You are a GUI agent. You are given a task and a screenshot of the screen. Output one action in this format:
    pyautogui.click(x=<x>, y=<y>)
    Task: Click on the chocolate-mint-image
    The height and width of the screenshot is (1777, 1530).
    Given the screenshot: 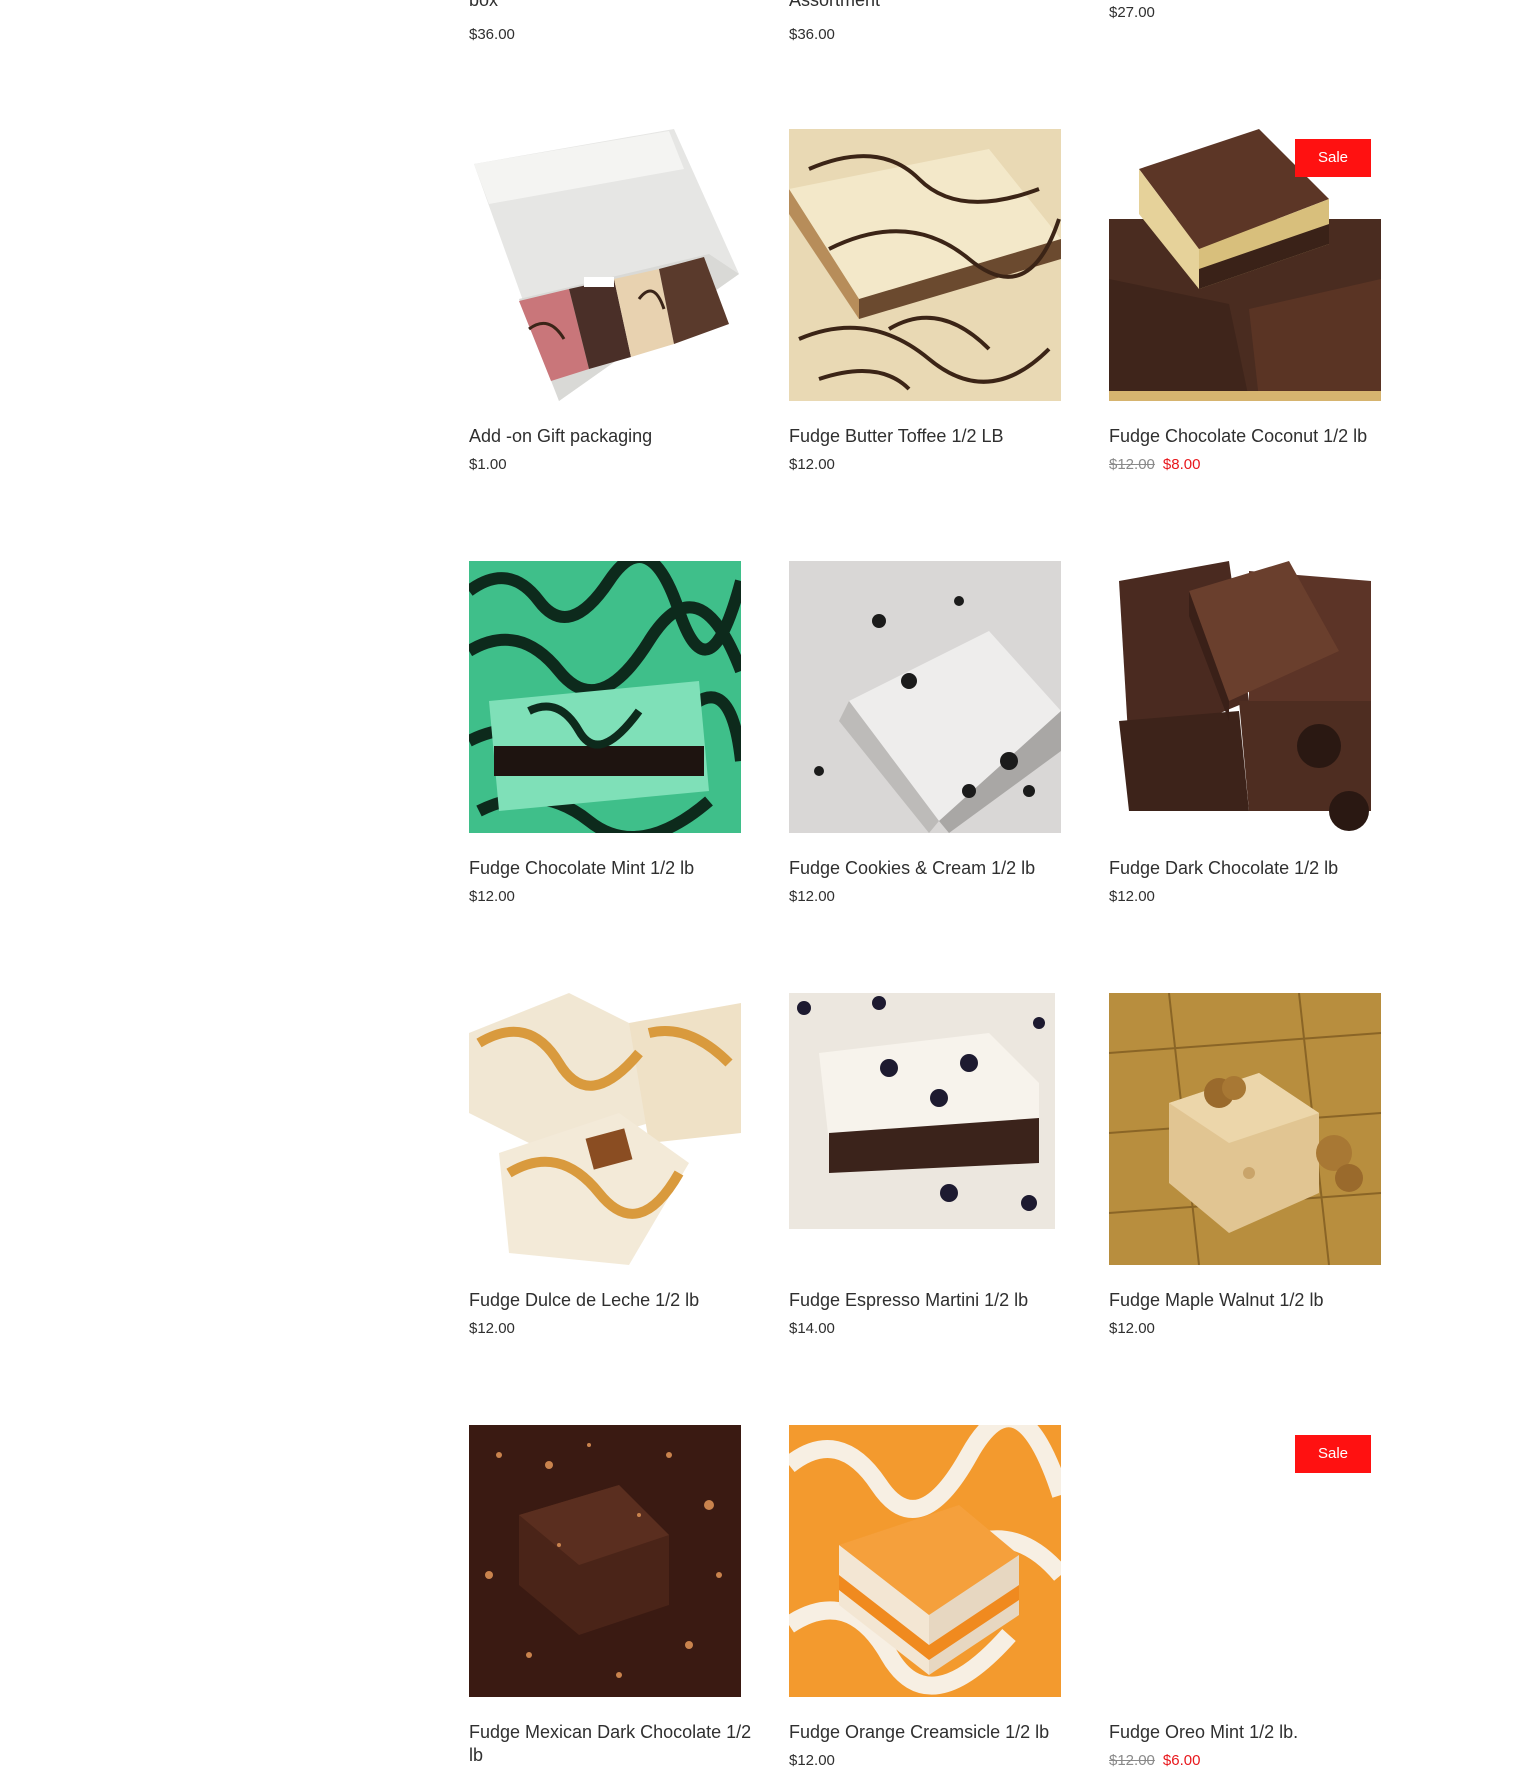 What is the action you would take?
    pyautogui.click(x=605, y=697)
    